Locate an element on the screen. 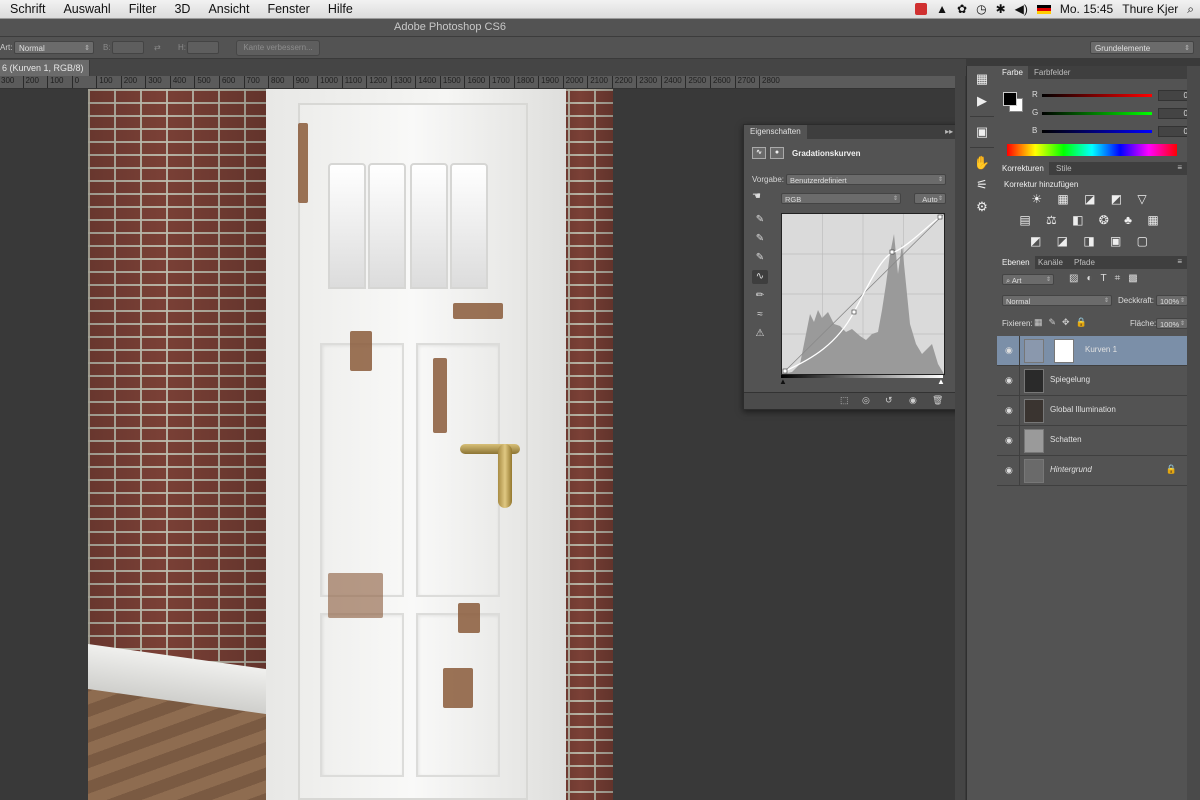 The width and height of the screenshot is (1200, 800). info-icon: ▣ is located at coordinates (982, 132).